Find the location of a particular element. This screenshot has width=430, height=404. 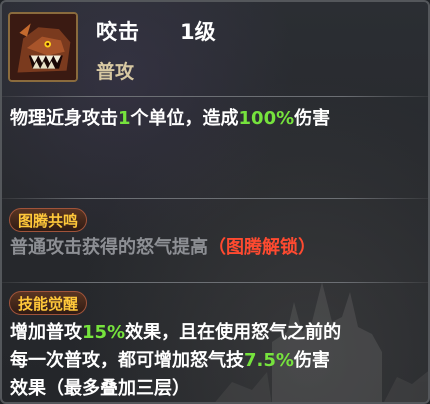

beast-bite-icon is located at coordinates (43, 47).